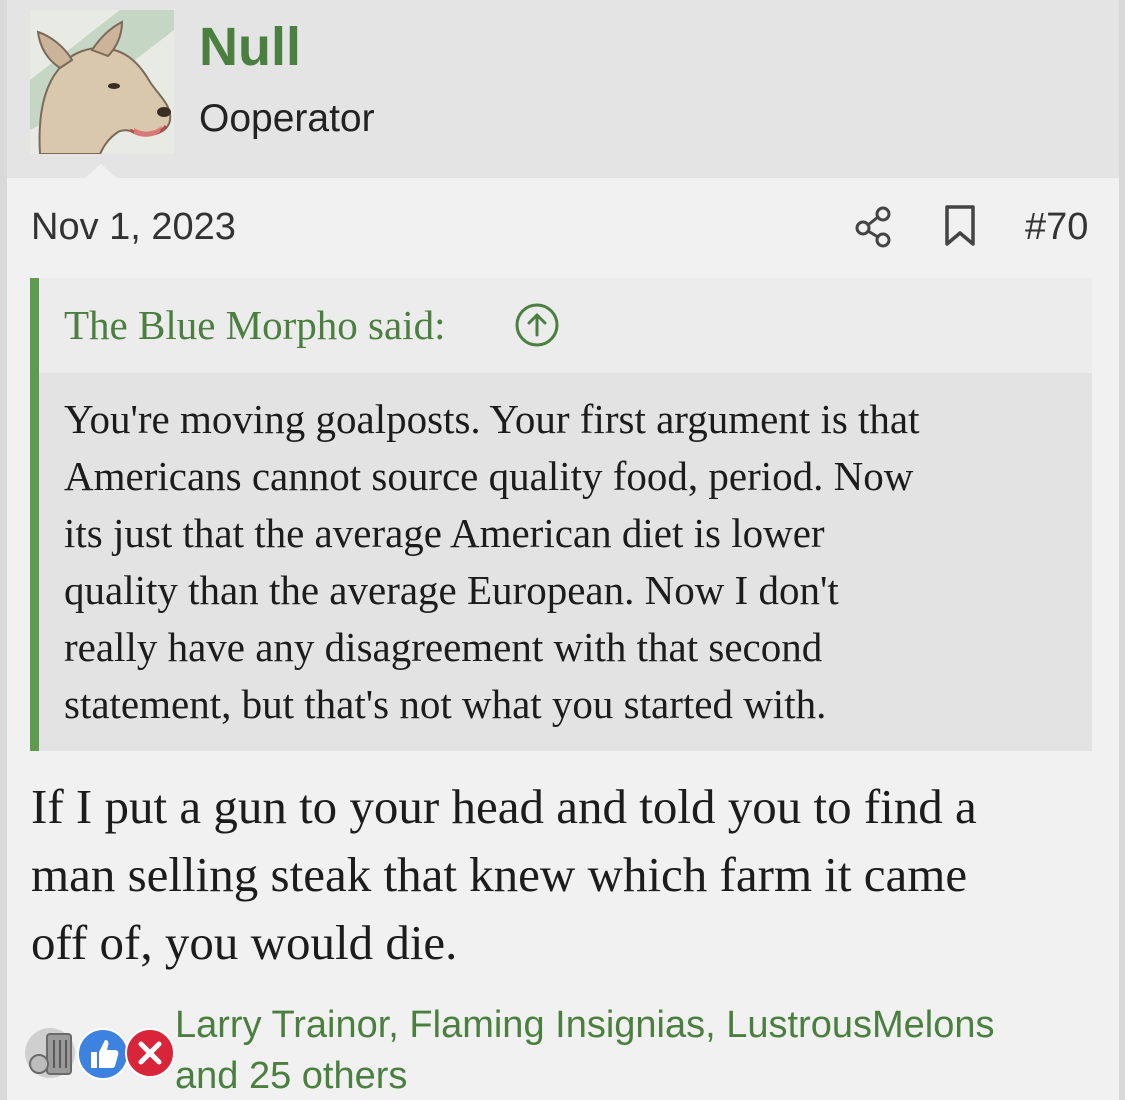 The width and height of the screenshot is (1125, 1100). Describe the element at coordinates (565, 325) in the screenshot. I see `quote-header: The Blue Morpho said:` at that location.